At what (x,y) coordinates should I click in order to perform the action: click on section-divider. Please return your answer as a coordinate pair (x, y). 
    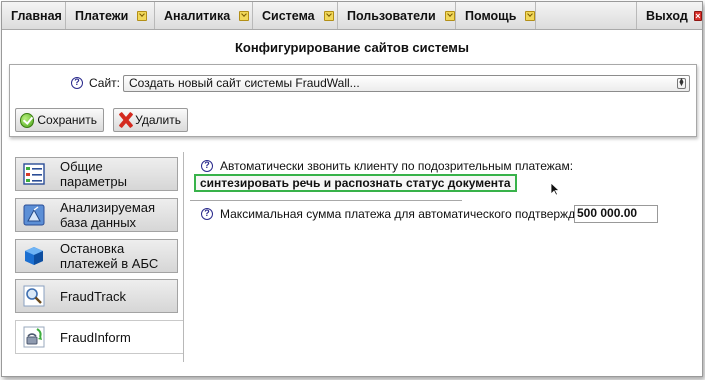
    Looking at the image, I should click on (326, 200).